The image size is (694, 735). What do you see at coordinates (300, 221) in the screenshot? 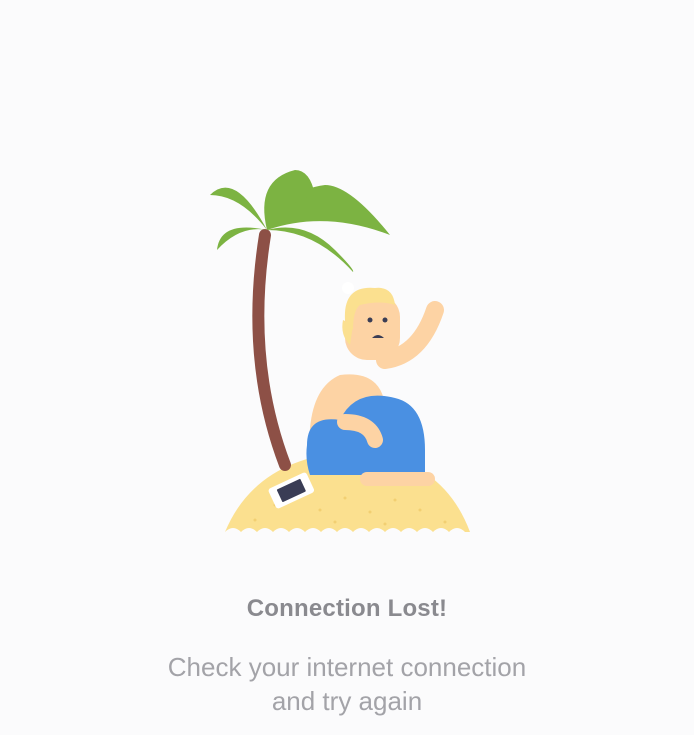
I see `palm-leaves` at bounding box center [300, 221].